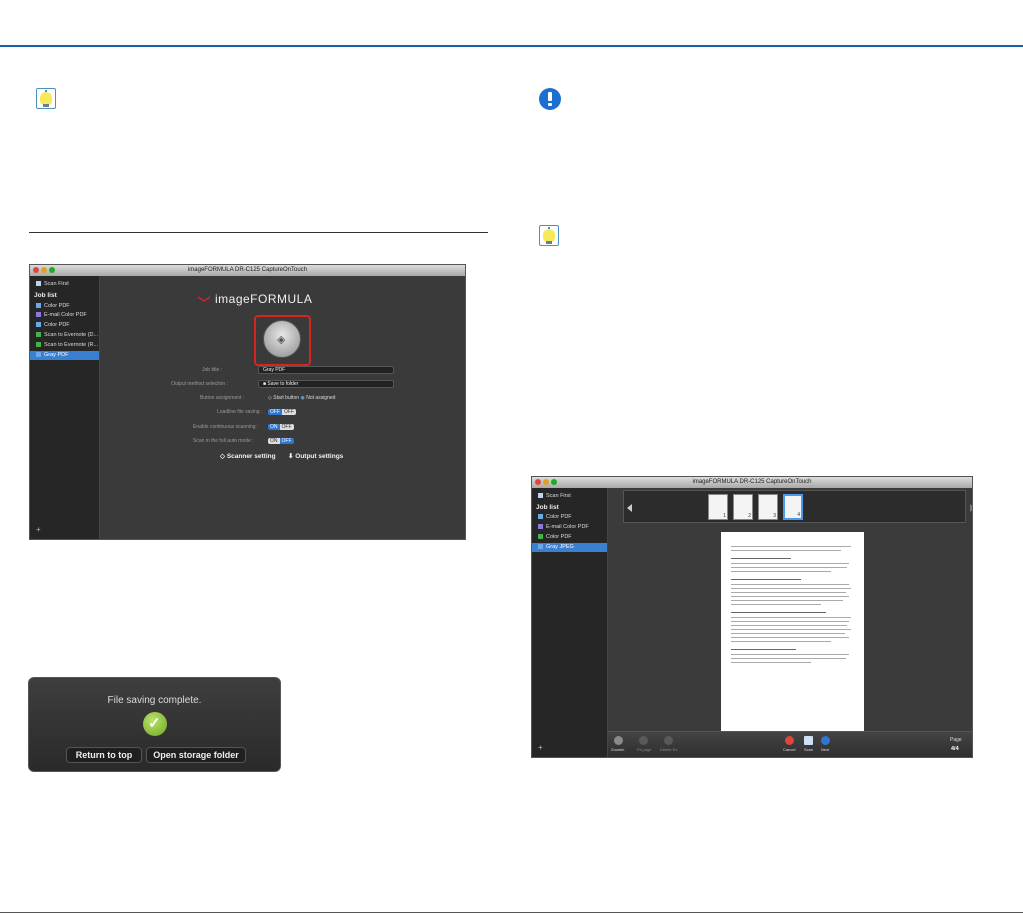  Describe the element at coordinates (264, 299) in the screenshot. I see `brand-logo: imageFORMULA` at that location.